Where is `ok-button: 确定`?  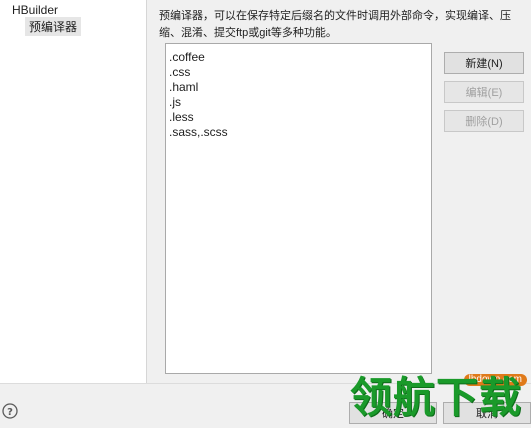
ok-button: 确定 is located at coordinates (393, 413).